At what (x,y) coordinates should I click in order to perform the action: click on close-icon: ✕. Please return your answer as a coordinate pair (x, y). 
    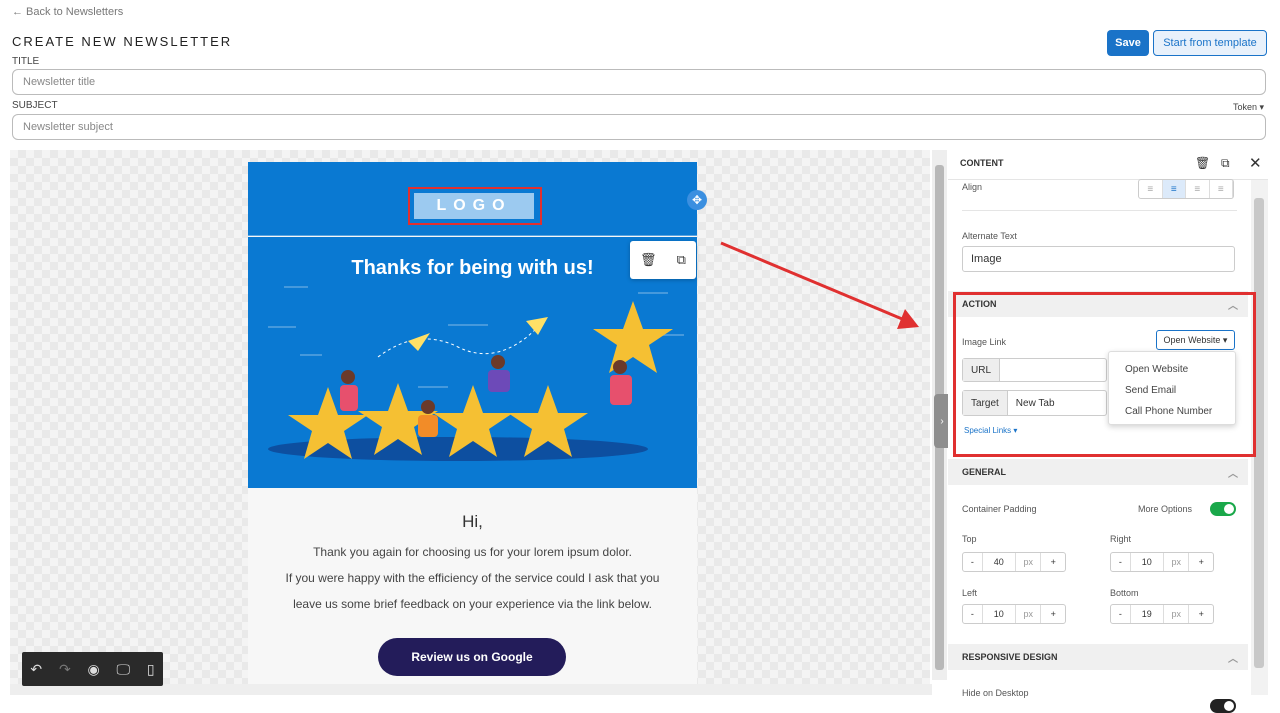
    Looking at the image, I should click on (1255, 163).